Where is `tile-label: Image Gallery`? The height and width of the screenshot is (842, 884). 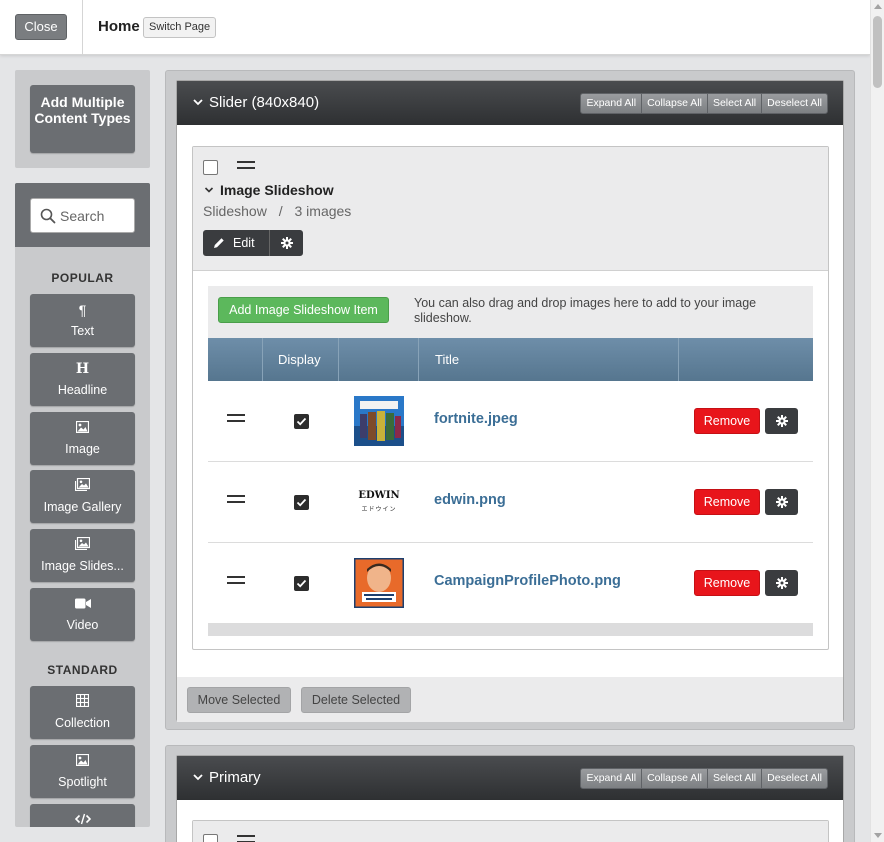 tile-label: Image Gallery is located at coordinates (82, 507).